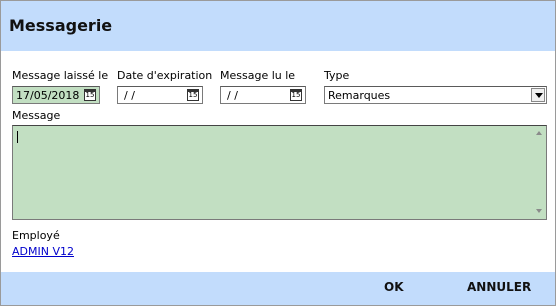 Image resolution: width=556 pixels, height=306 pixels. Describe the element at coordinates (278, 288) in the screenshot. I see `button-bar: OK ANNULER` at that location.